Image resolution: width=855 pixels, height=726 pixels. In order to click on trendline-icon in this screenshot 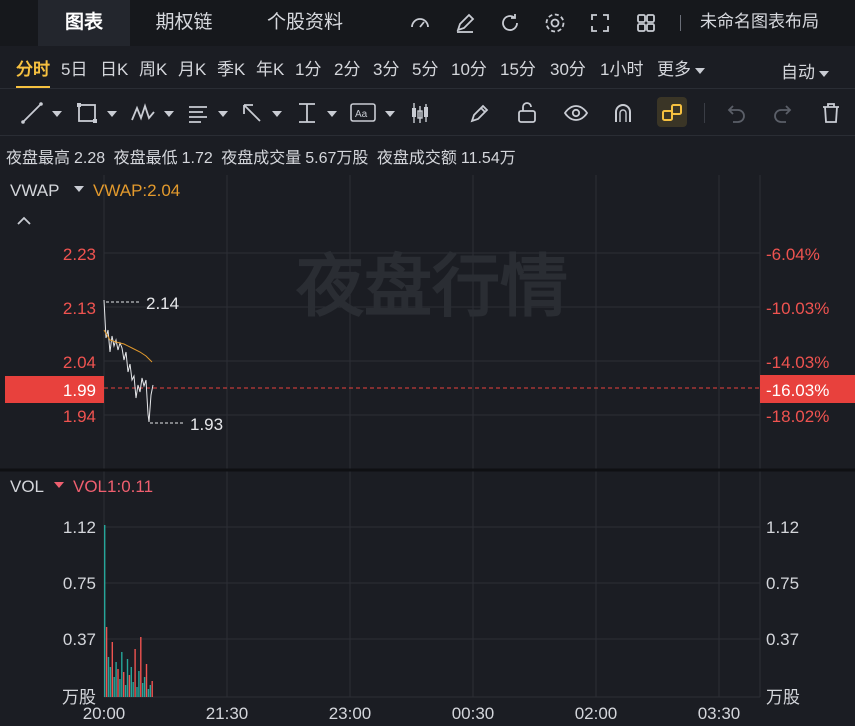, I will do `click(32, 113)`.